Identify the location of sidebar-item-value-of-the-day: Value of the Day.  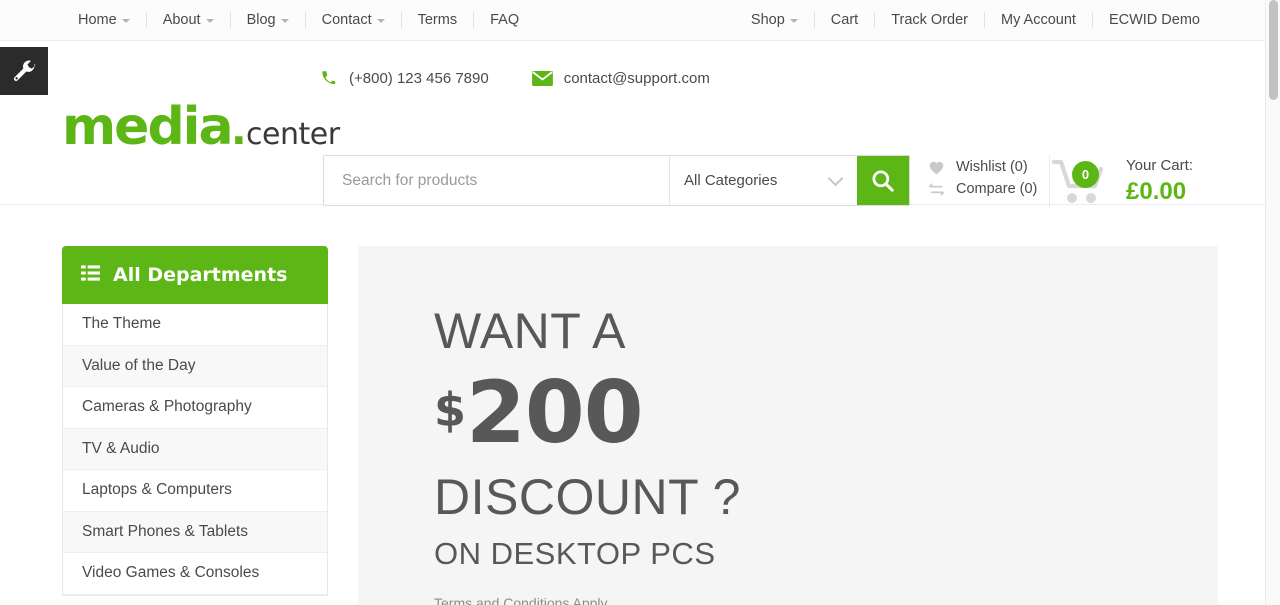
(195, 366).